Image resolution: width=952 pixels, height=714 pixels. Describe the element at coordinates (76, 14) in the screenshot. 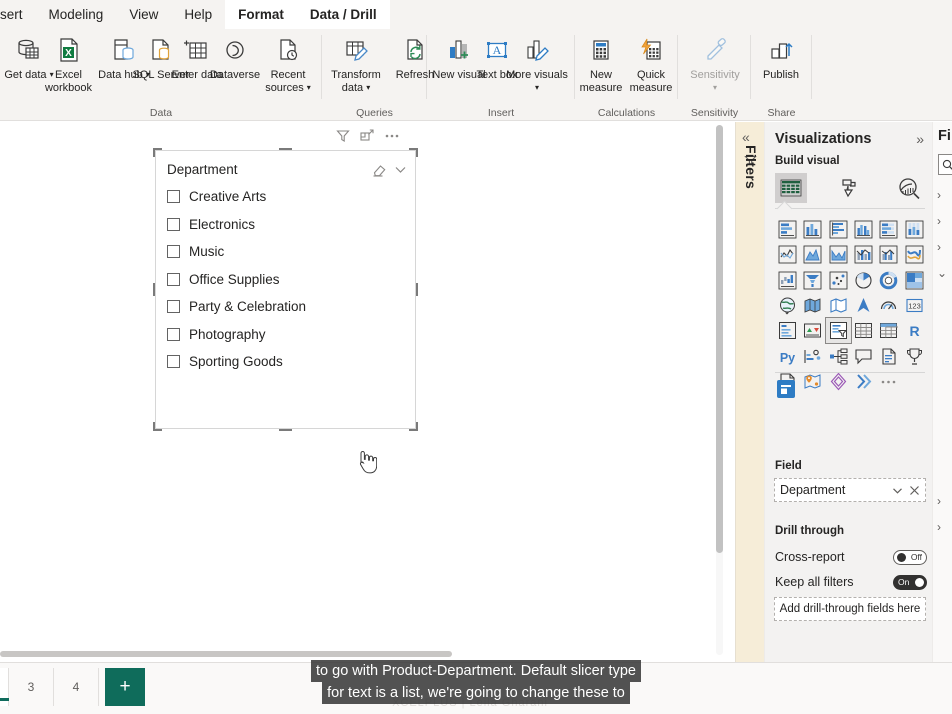

I see `ribbon-tab-modeling: Modeling` at that location.